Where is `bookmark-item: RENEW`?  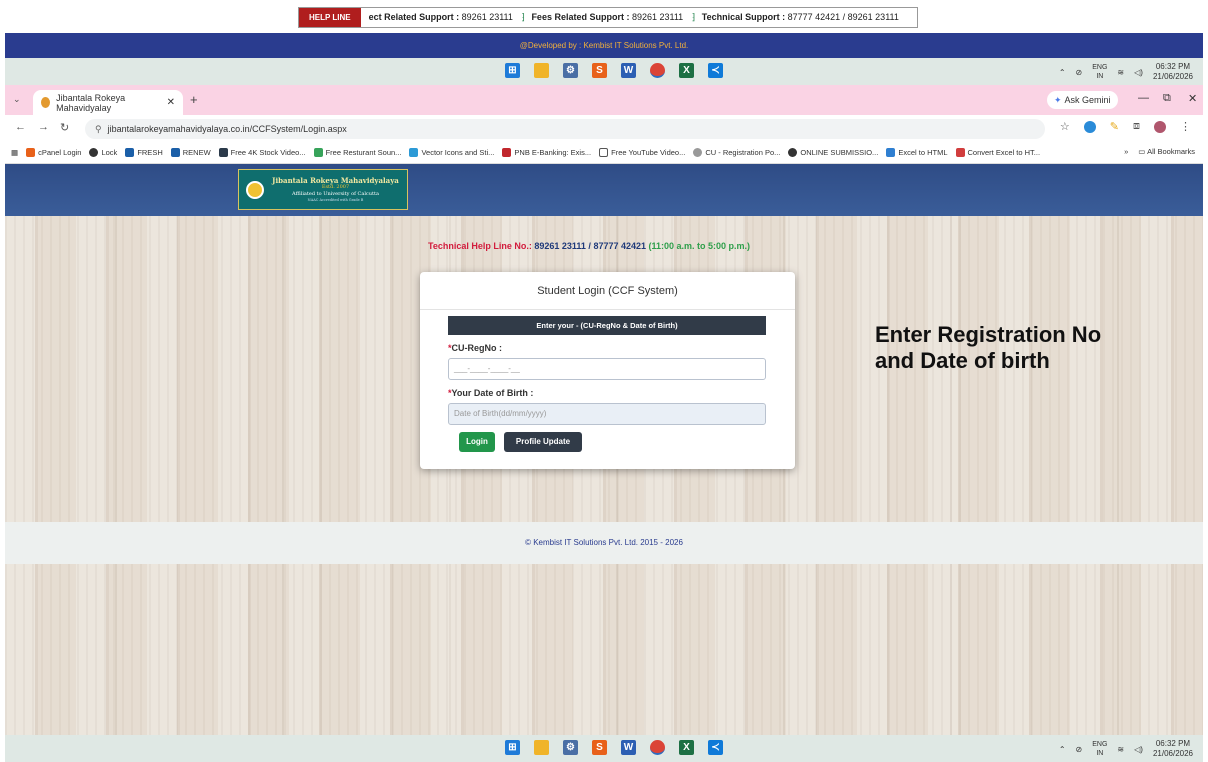
bookmark-item: RENEW is located at coordinates (190, 152).